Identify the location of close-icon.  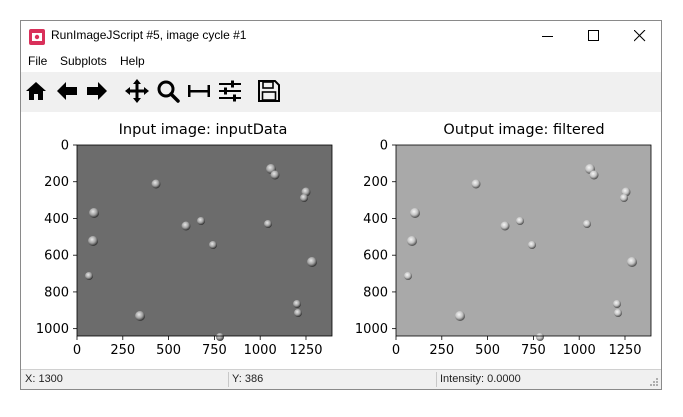
(640, 36).